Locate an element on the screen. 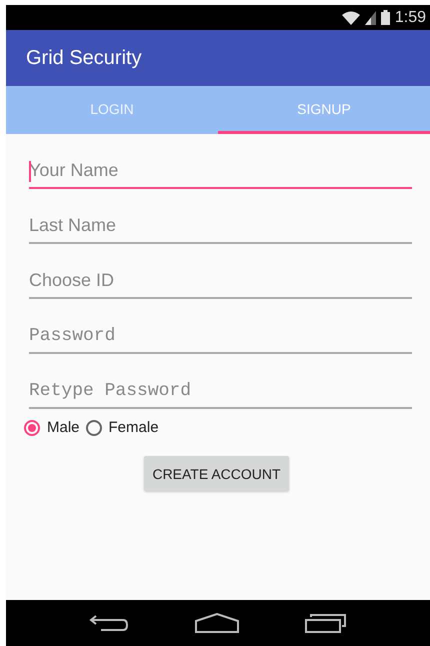 This screenshot has width=430, height=646. input-field: Your Name is located at coordinates (220, 172).